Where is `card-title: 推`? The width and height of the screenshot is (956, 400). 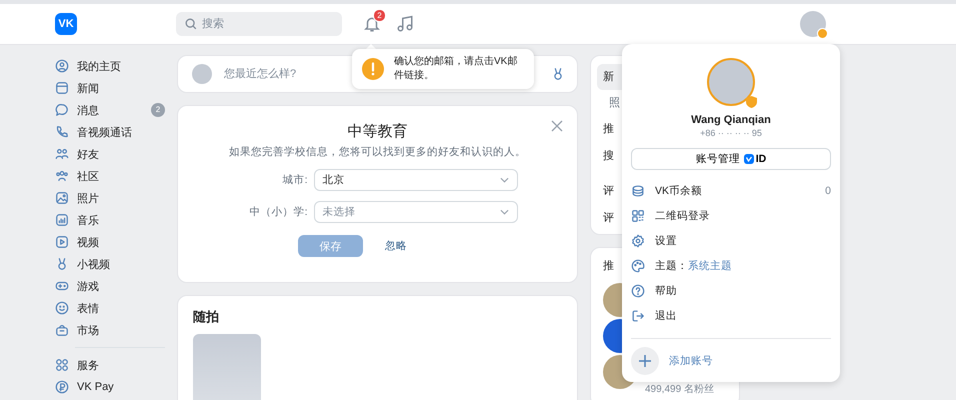 card-title: 推 is located at coordinates (608, 266).